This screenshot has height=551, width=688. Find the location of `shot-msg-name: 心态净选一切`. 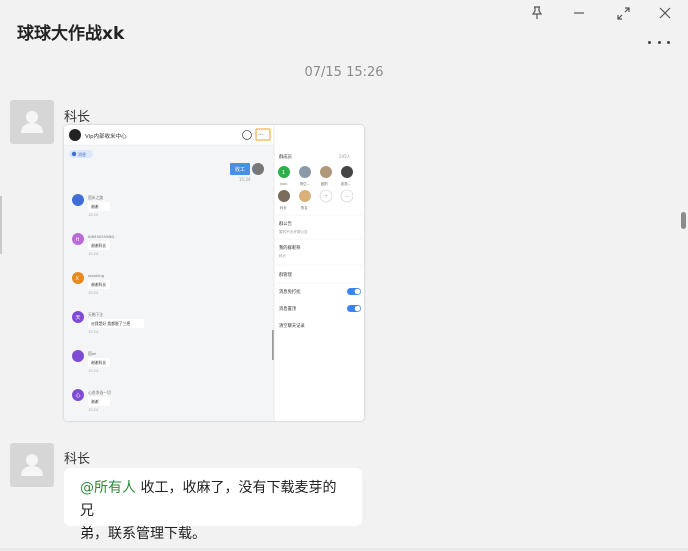

shot-msg-name: 心态净选一切 is located at coordinates (99, 392).